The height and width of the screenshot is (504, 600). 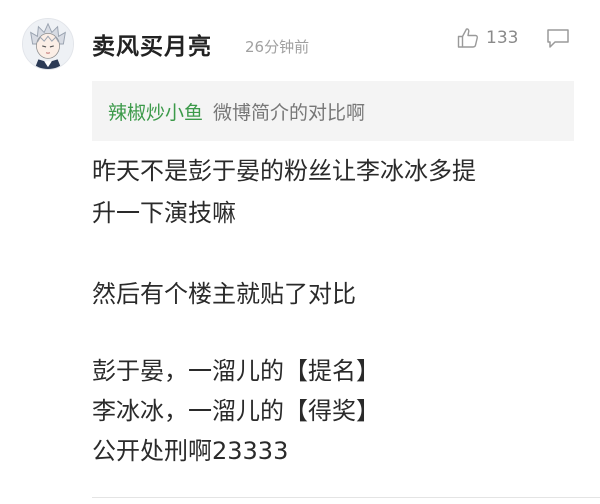 I want to click on quoted-text: 微博简介的对比啊, so click(x=289, y=112).